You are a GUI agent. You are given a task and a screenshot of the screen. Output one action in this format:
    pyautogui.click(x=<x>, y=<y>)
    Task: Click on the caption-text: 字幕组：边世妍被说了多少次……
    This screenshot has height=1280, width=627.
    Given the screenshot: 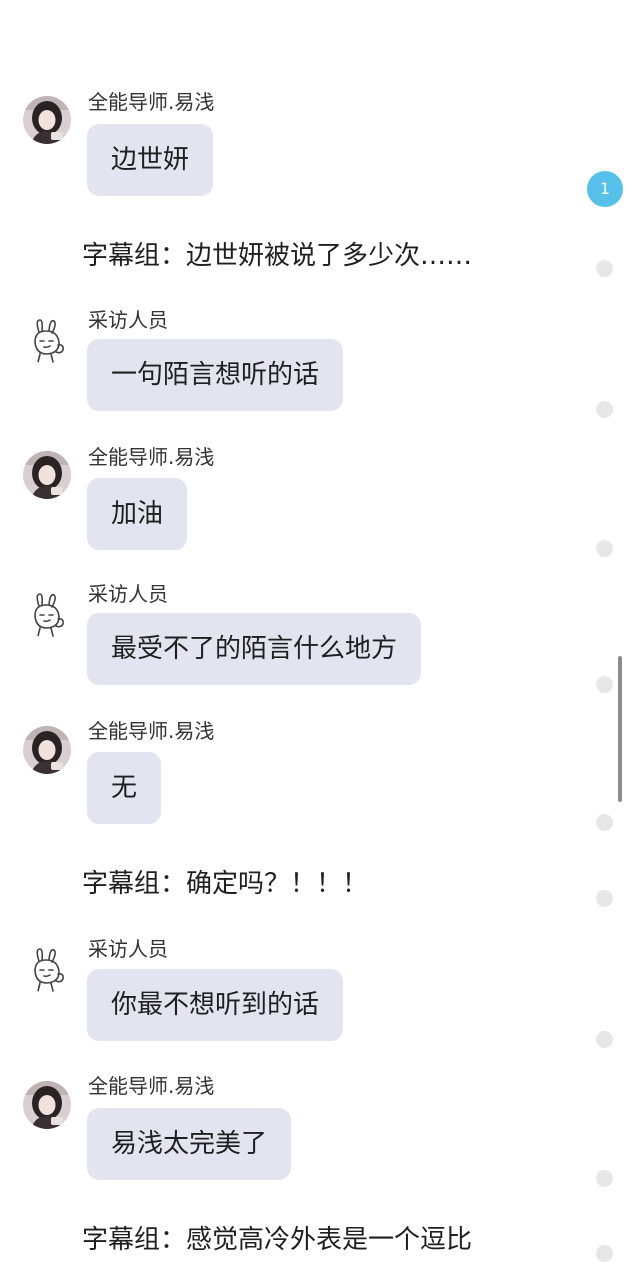 What is the action you would take?
    pyautogui.click(x=277, y=256)
    